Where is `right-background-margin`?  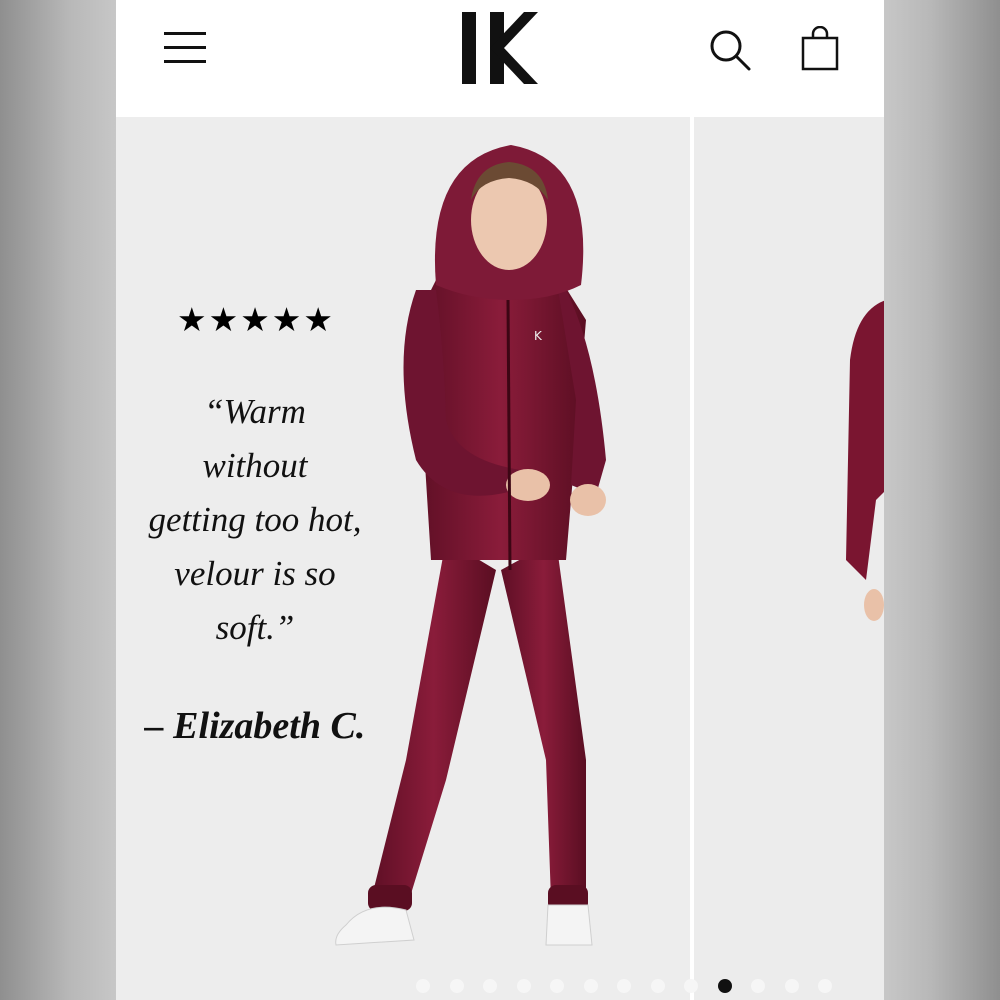
right-background-margin is located at coordinates (942, 500).